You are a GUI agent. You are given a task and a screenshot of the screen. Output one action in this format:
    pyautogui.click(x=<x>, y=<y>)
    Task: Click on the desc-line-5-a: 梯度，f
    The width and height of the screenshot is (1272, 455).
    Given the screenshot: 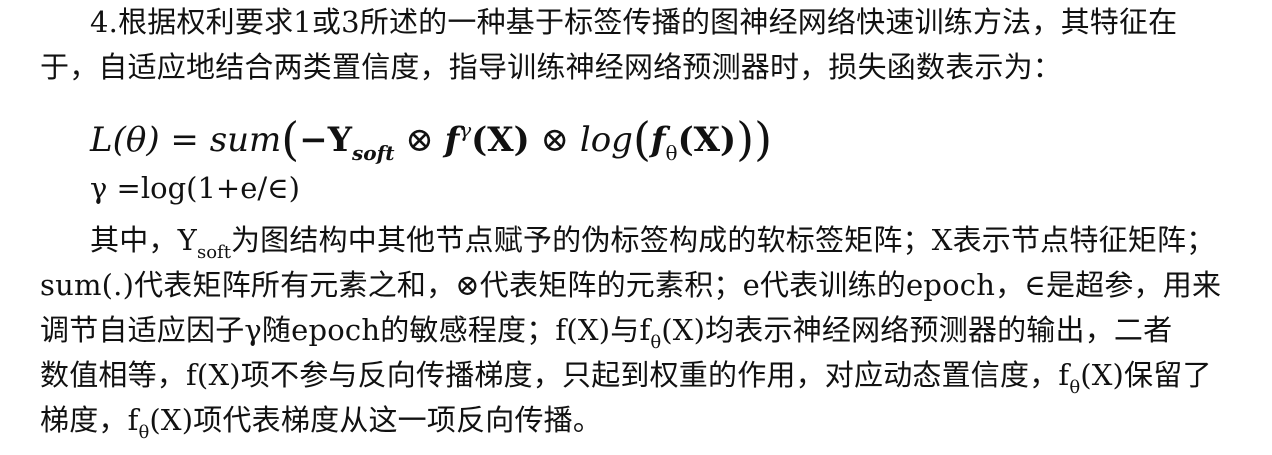 What is the action you would take?
    pyautogui.click(x=89, y=420)
    